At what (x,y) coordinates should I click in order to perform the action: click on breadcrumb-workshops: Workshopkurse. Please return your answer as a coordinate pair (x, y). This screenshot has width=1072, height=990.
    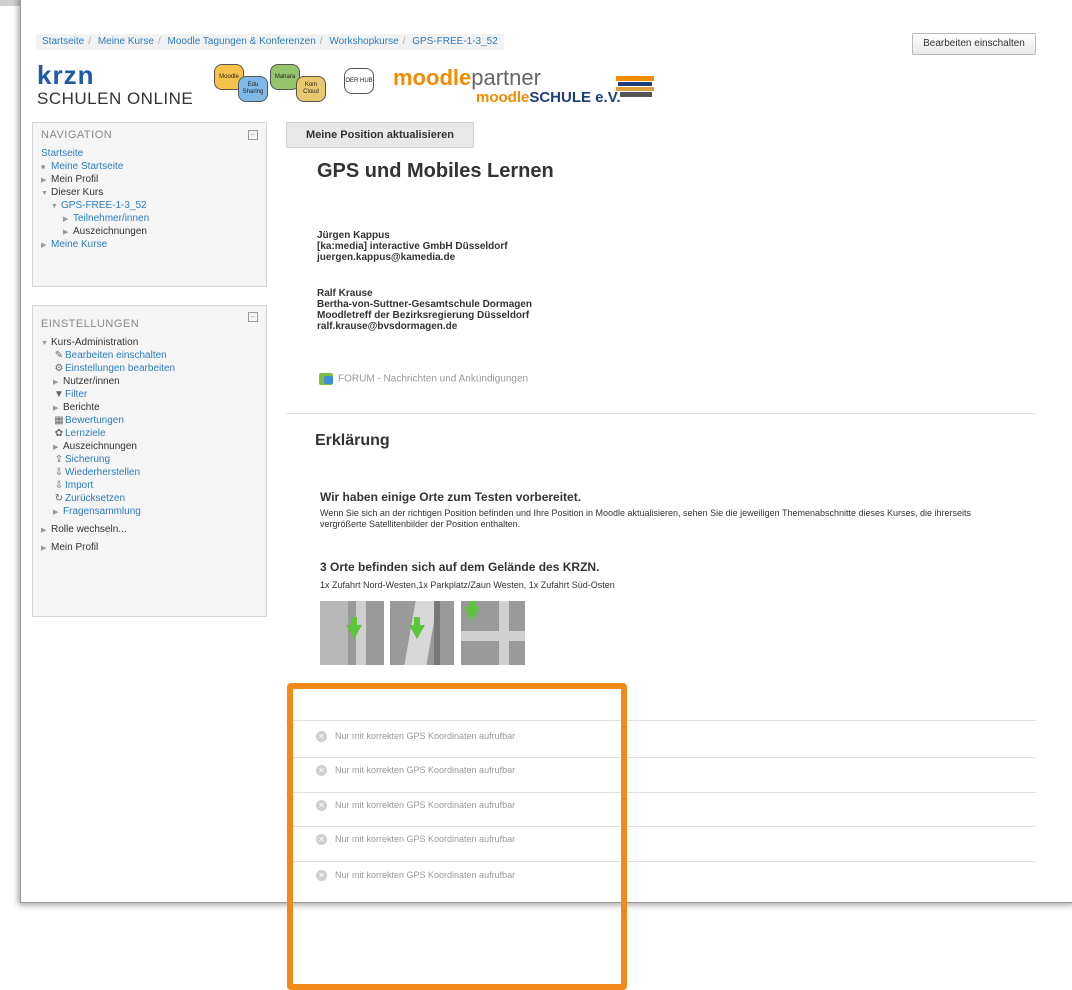
    Looking at the image, I should click on (363, 41).